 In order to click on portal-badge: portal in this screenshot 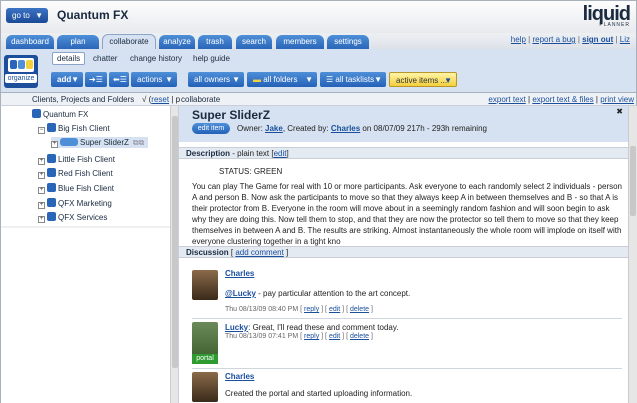, I will do `click(205, 359)`.